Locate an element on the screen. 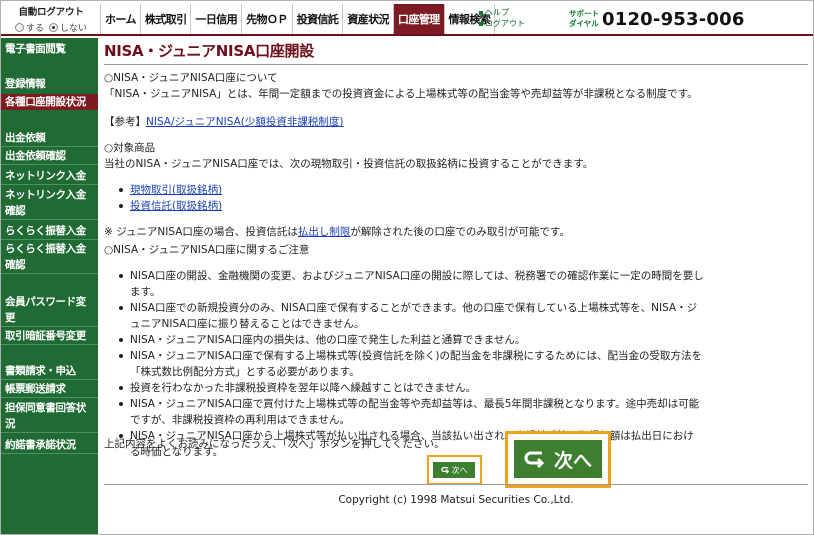  sidebar-item-easy-transfer: らくらく振替入金 is located at coordinates (49, 231).